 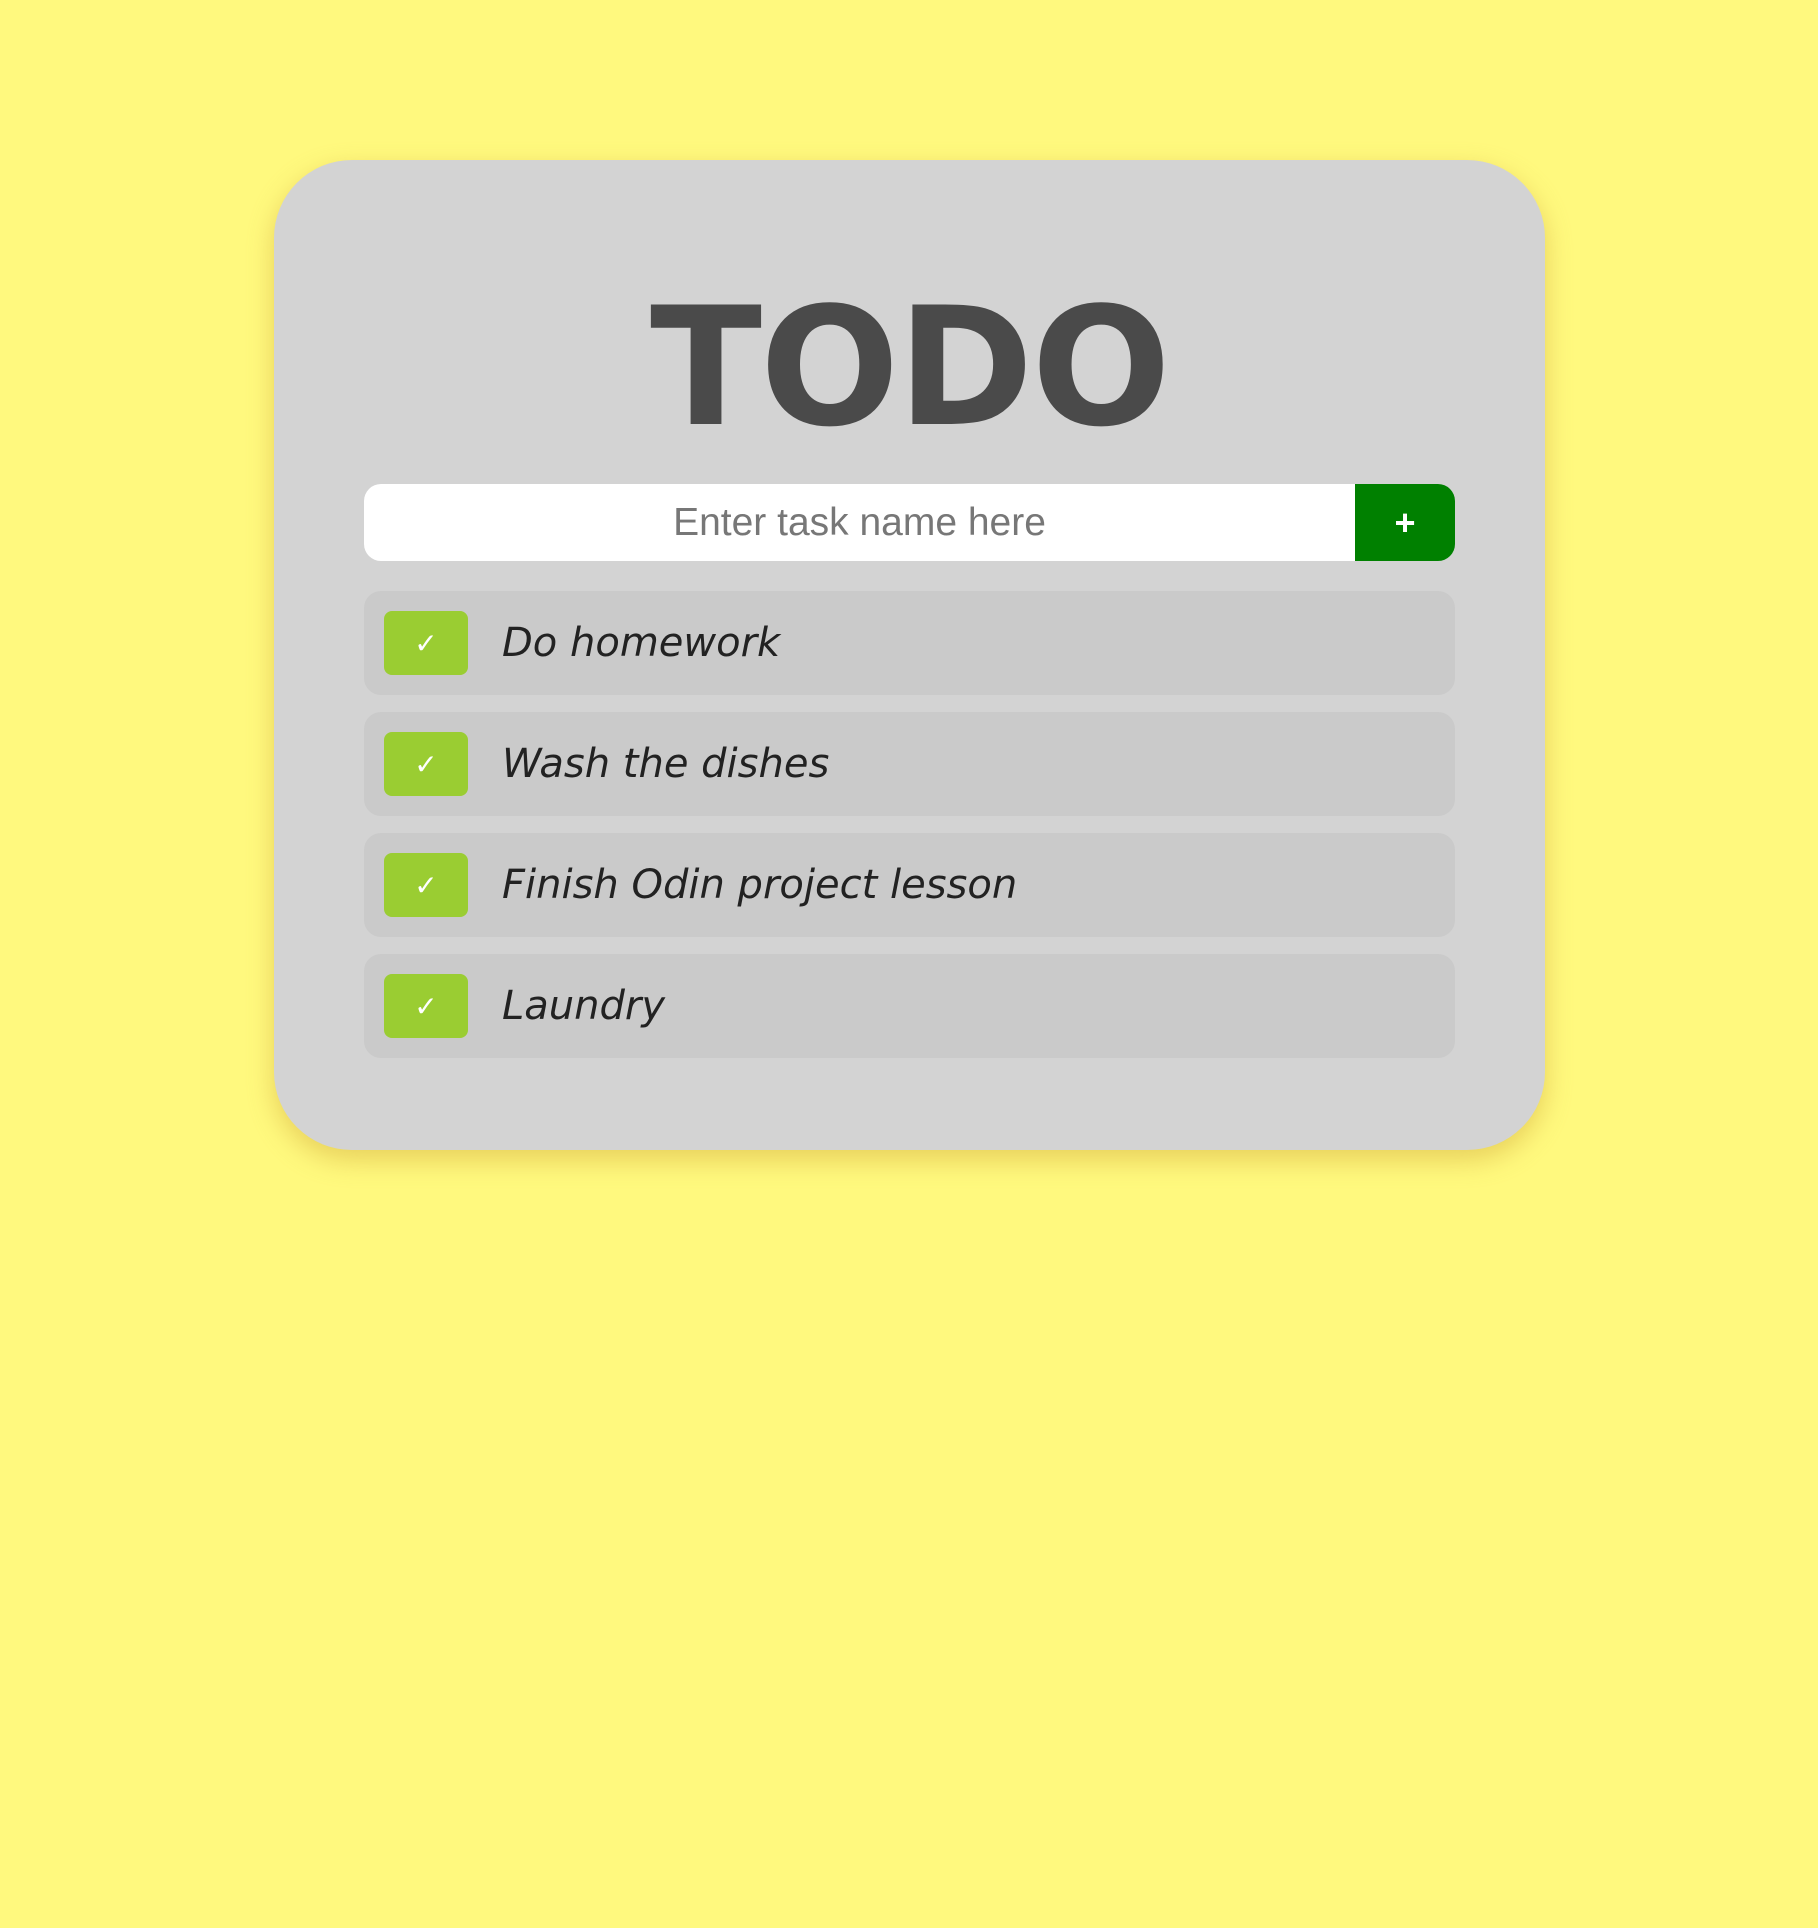 What do you see at coordinates (666, 764) in the screenshot?
I see `task-label: Wash the dishes` at bounding box center [666, 764].